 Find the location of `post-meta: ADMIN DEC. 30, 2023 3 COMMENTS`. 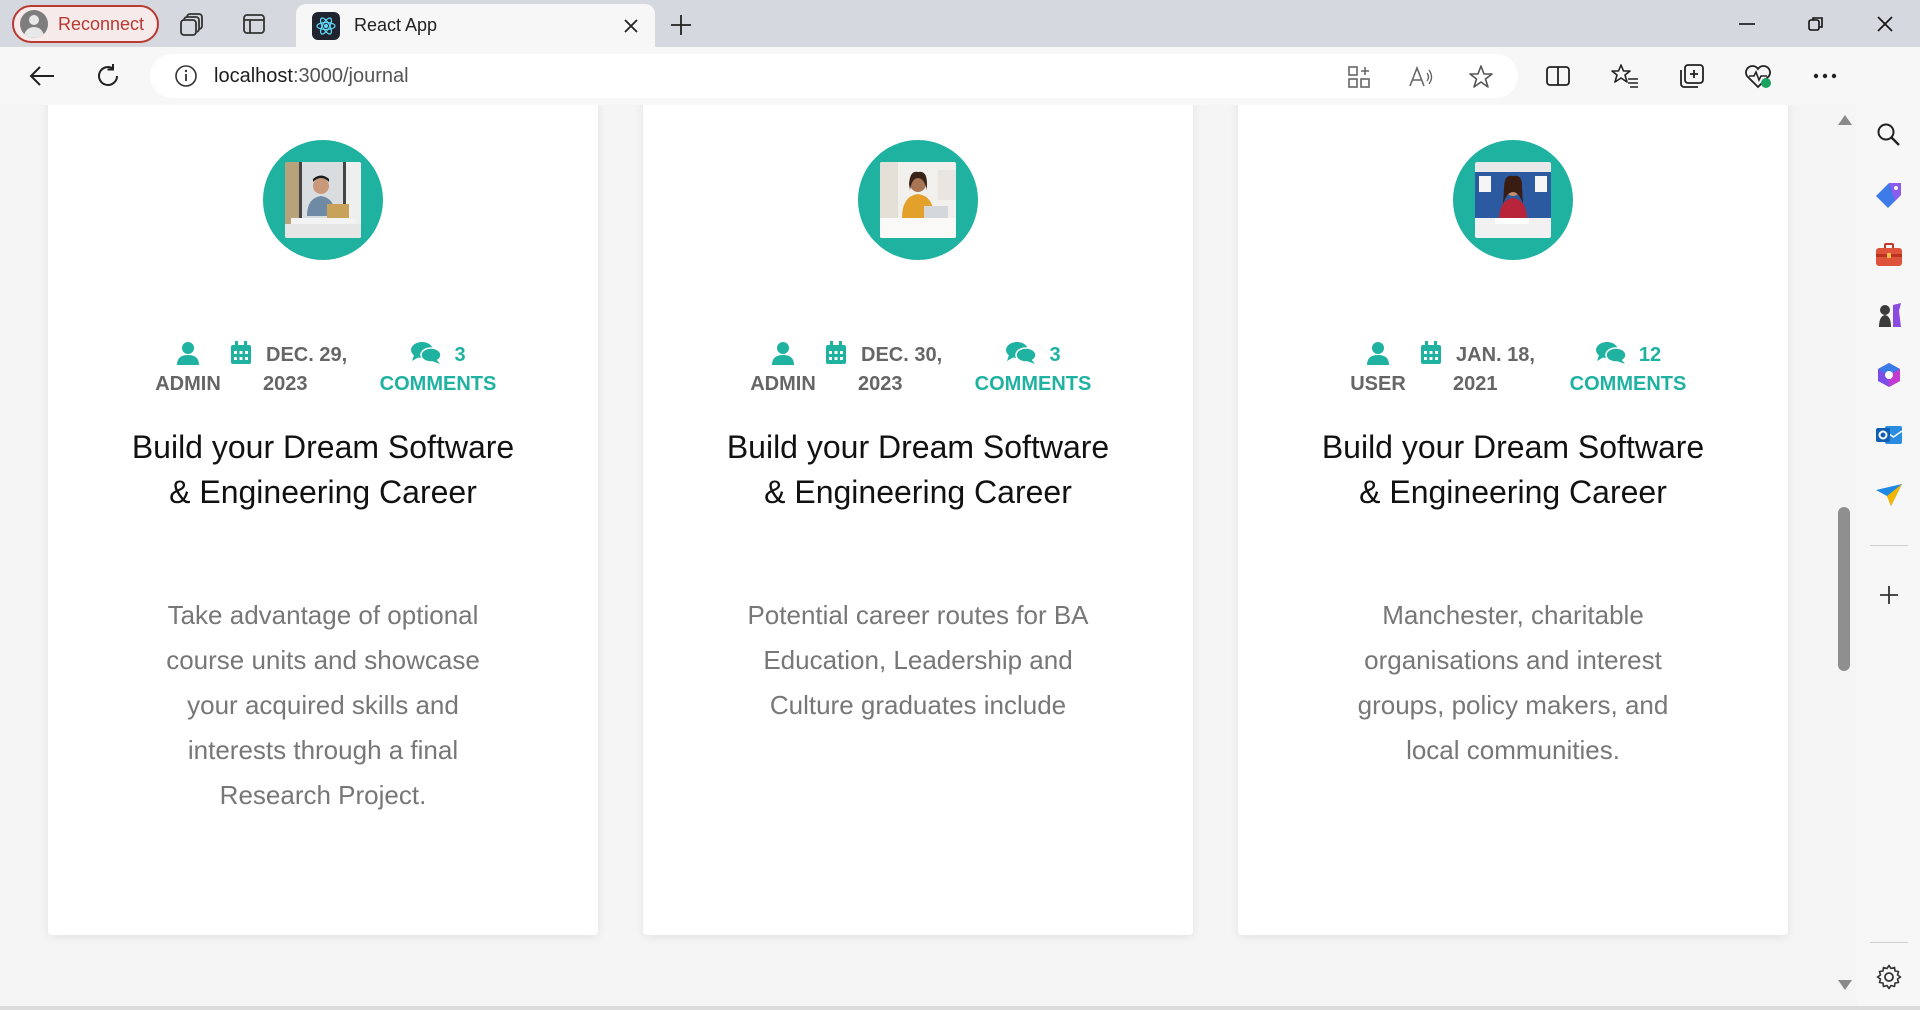

post-meta: ADMIN DEC. 30, 2023 3 COMMENTS is located at coordinates (918, 371).